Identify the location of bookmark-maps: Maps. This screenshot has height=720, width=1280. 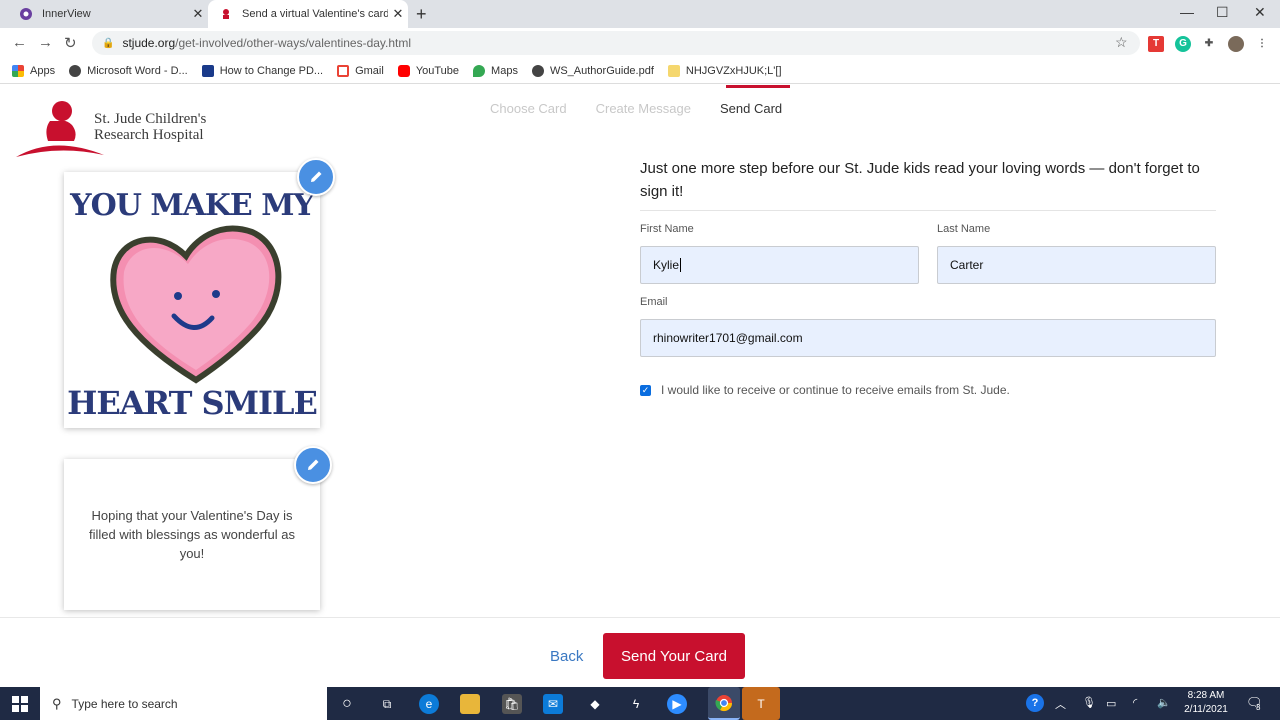
(495, 70).